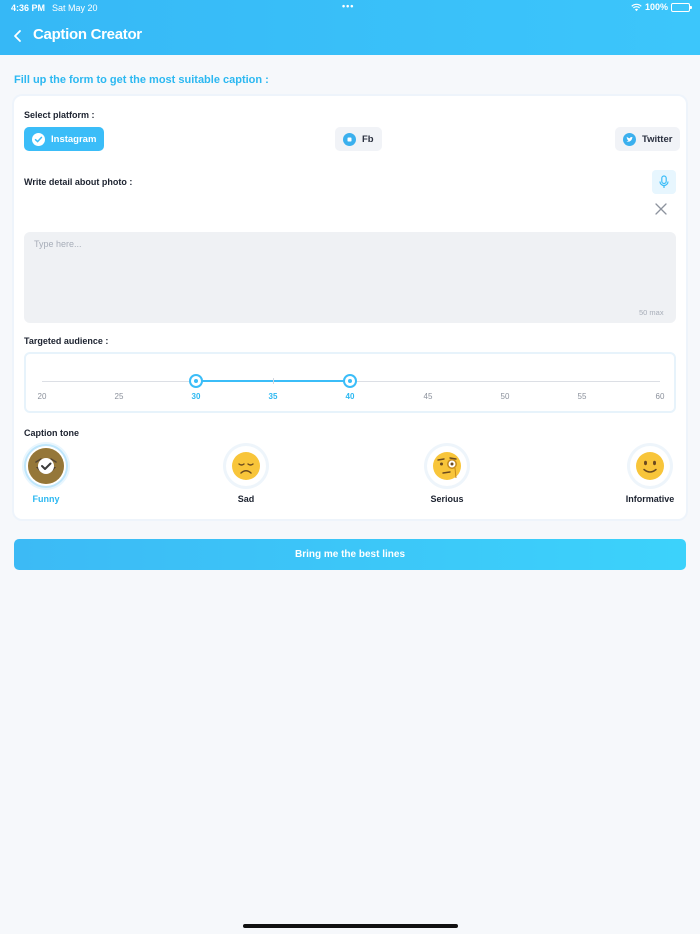 This screenshot has height=934, width=700. Describe the element at coordinates (650, 499) in the screenshot. I see `tone-informative-label: Informative` at that location.